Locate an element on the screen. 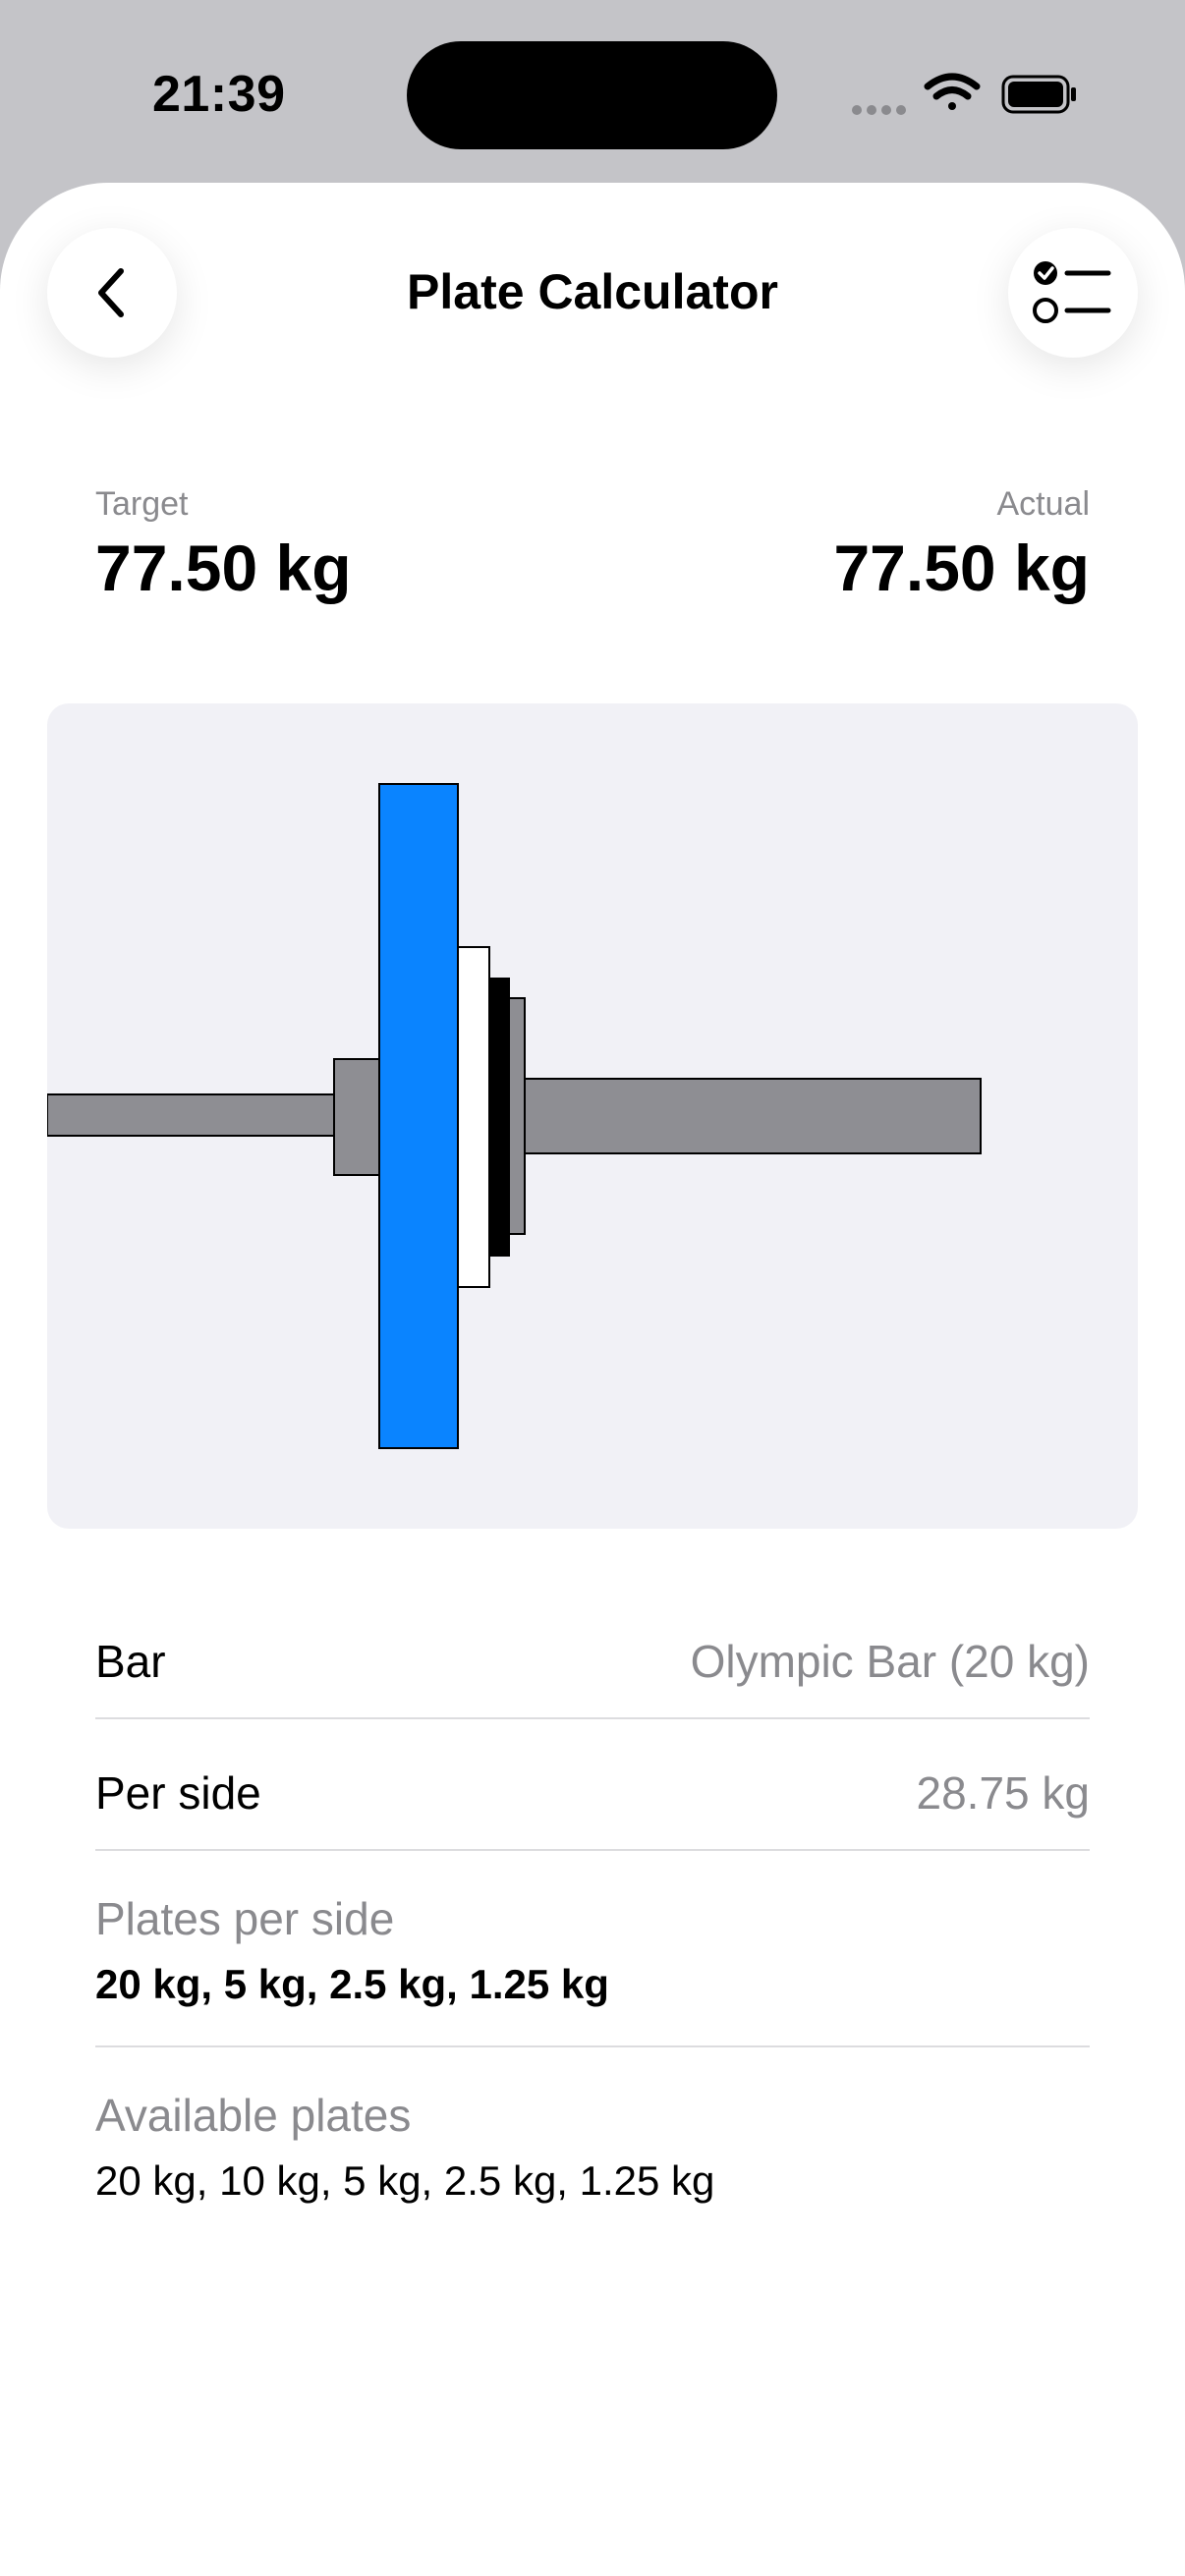 The width and height of the screenshot is (1185, 2576). status-icons is located at coordinates (964, 94).